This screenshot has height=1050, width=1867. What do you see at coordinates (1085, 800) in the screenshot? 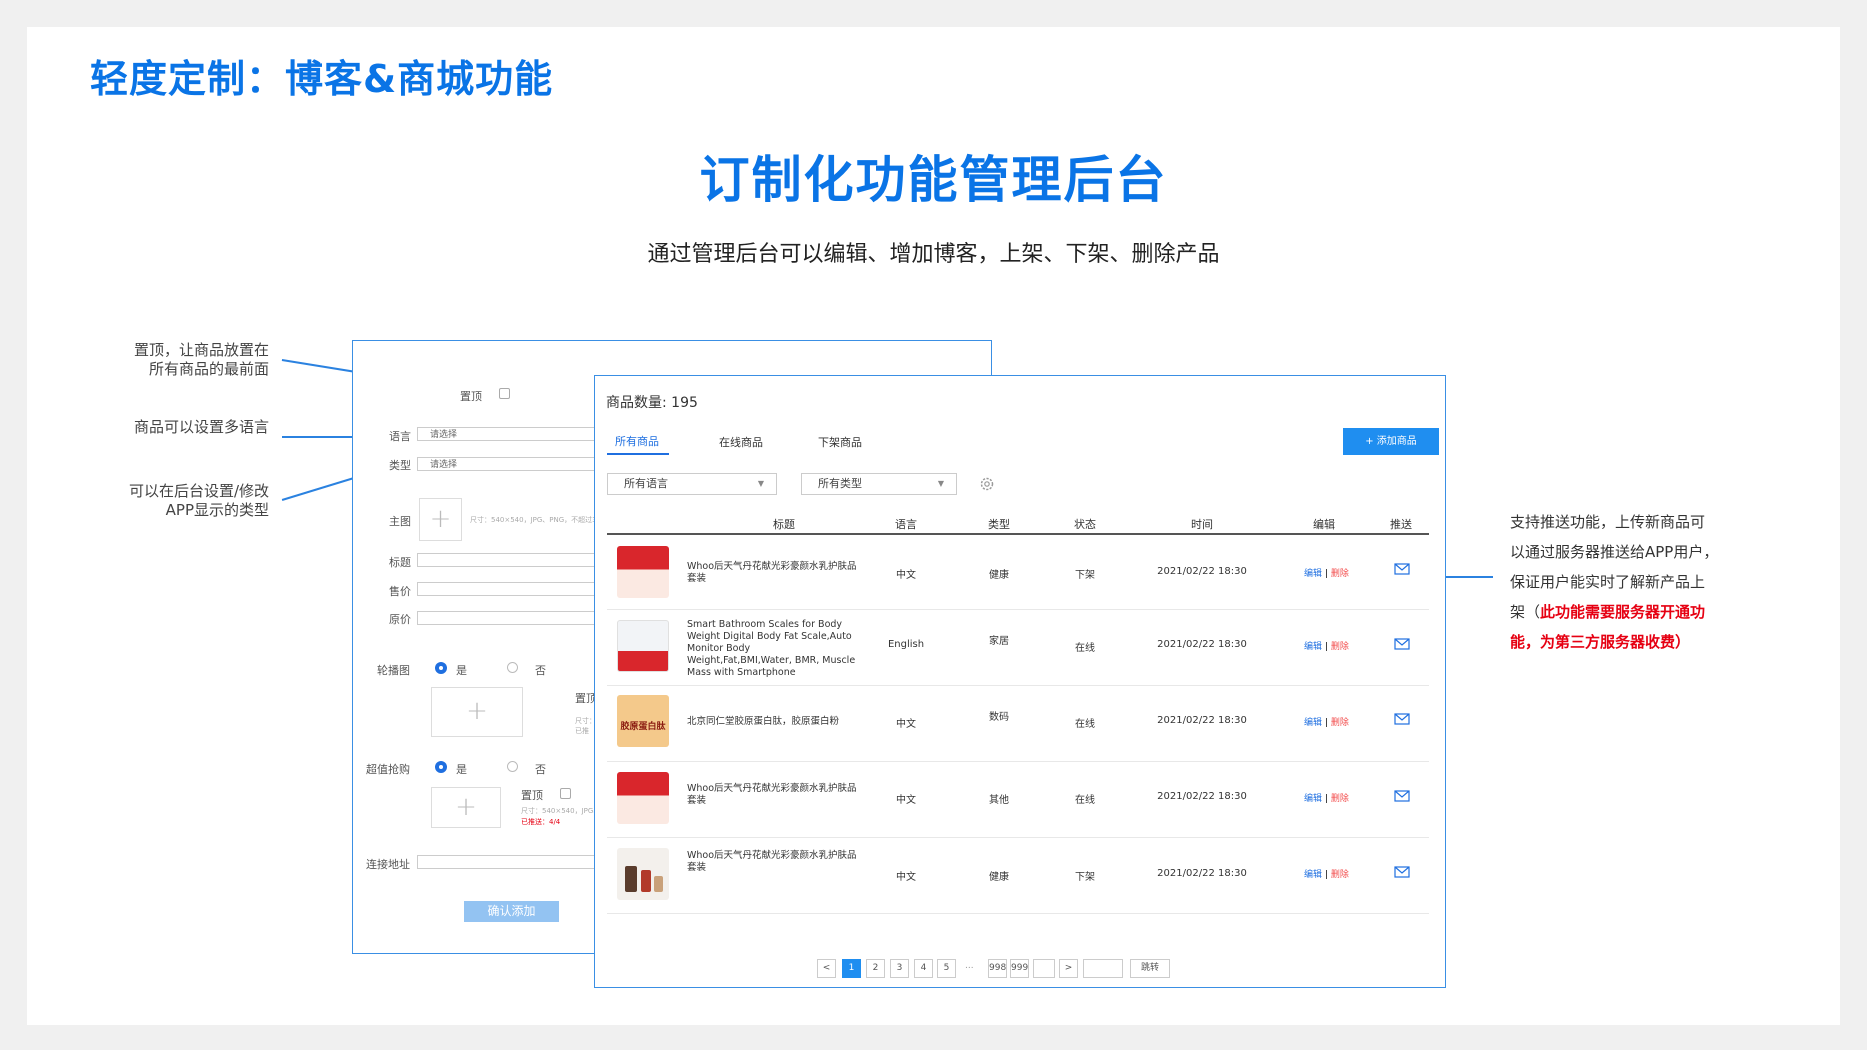
I see `product-status: 在线` at bounding box center [1085, 800].